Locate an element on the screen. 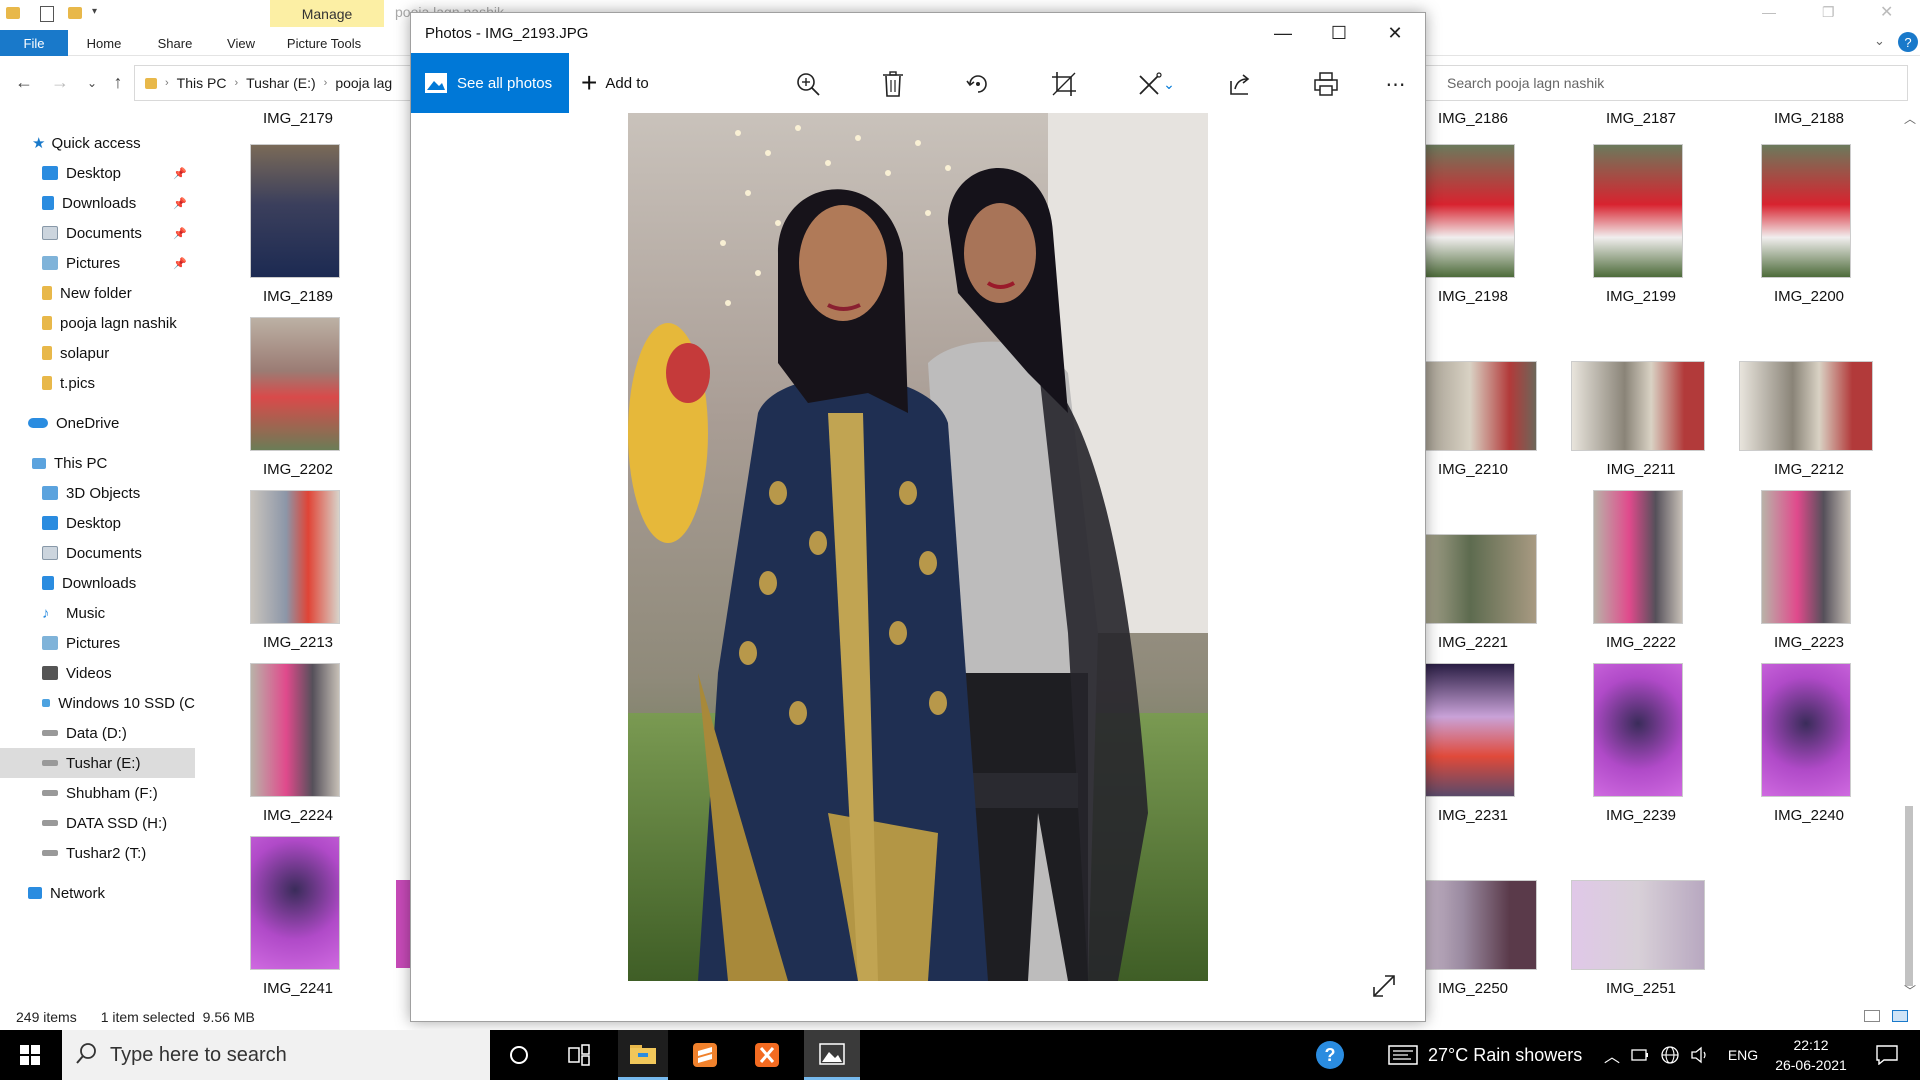 Image resolution: width=1920 pixels, height=1080 pixels. up-button: ↑ is located at coordinates (118, 82).